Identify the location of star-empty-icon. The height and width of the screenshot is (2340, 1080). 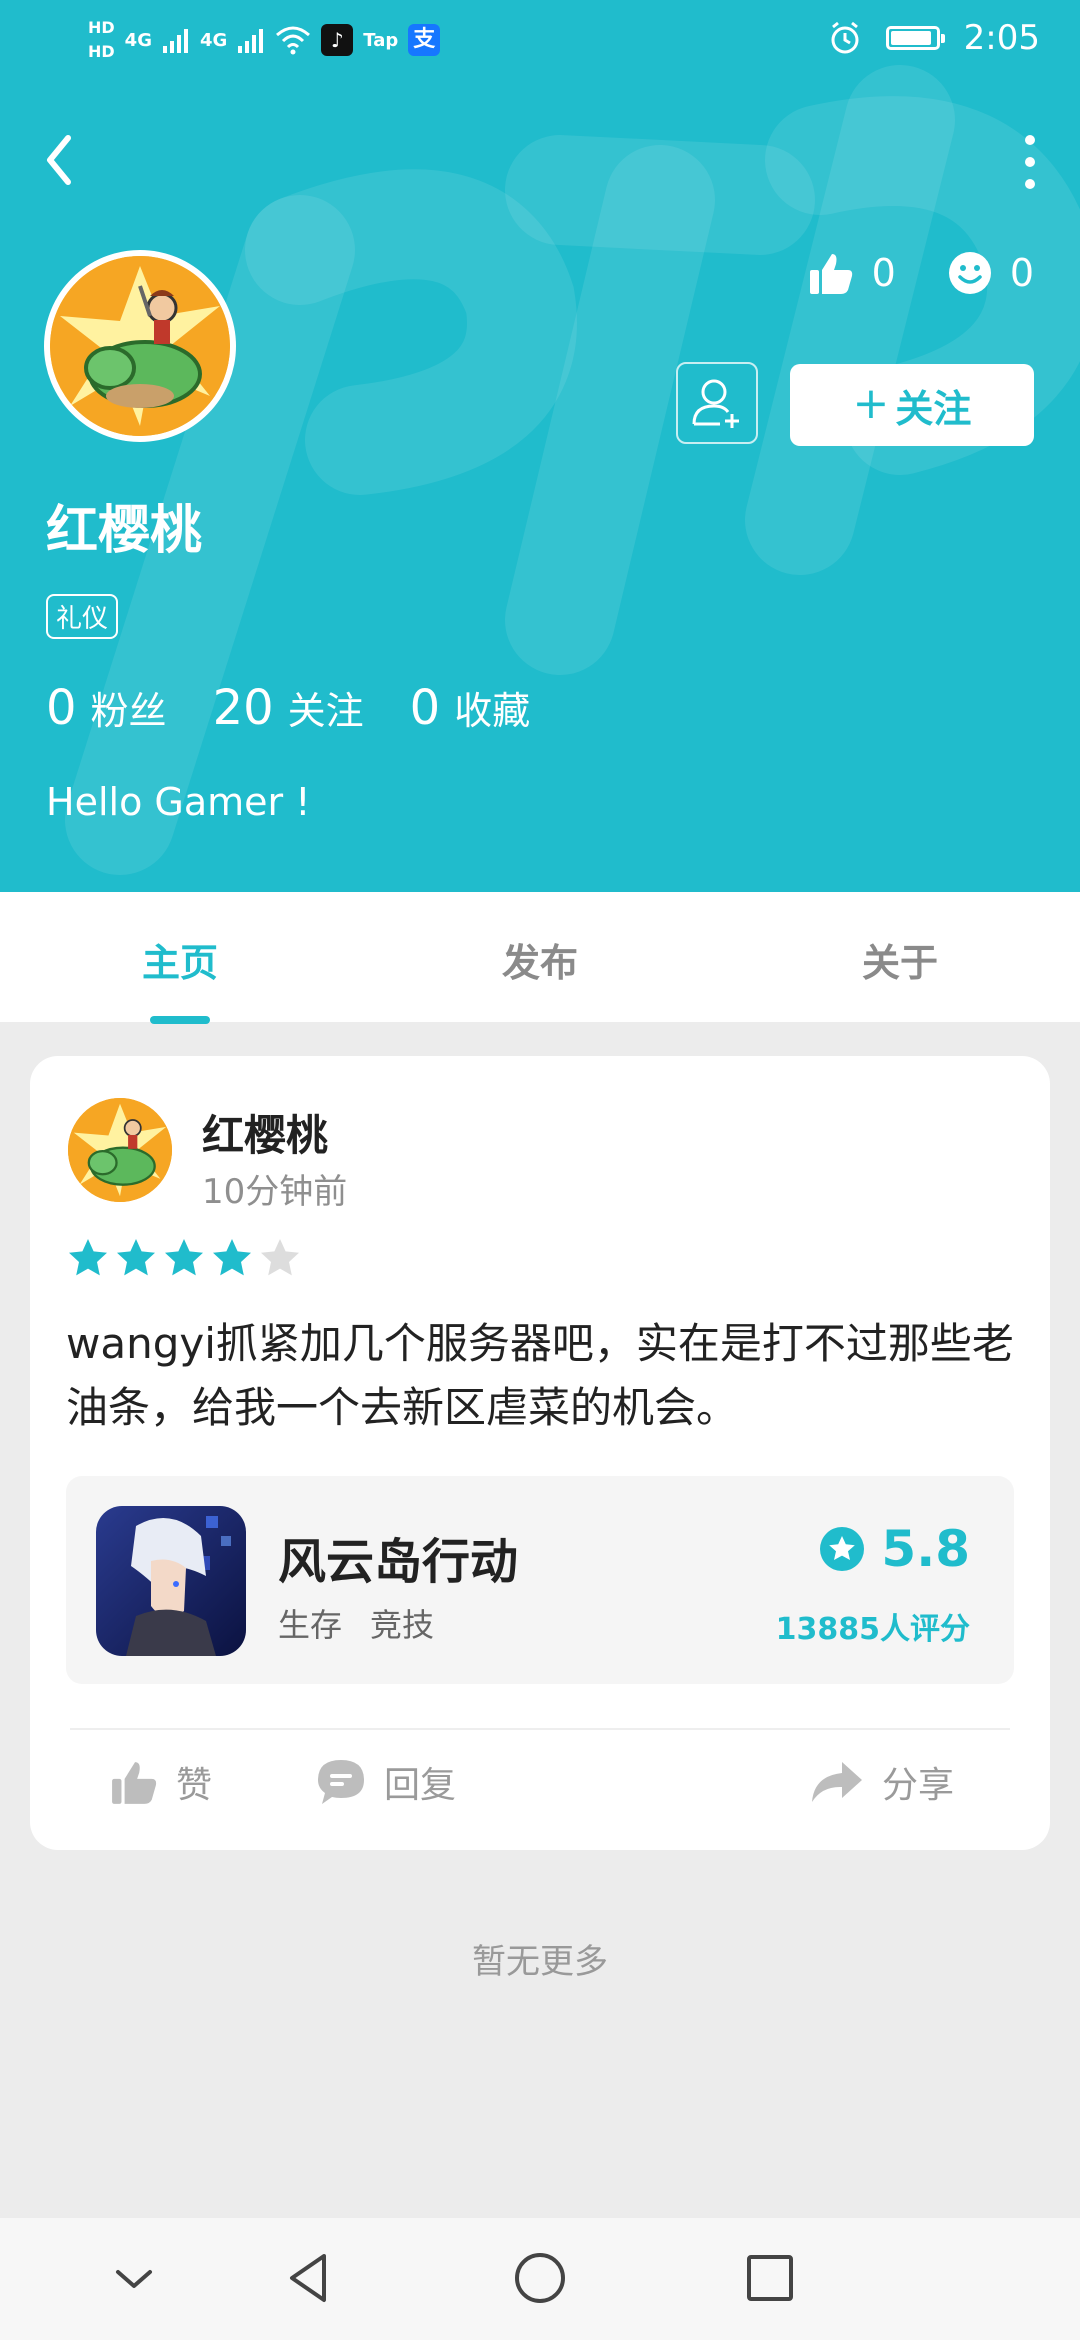
(280, 1257).